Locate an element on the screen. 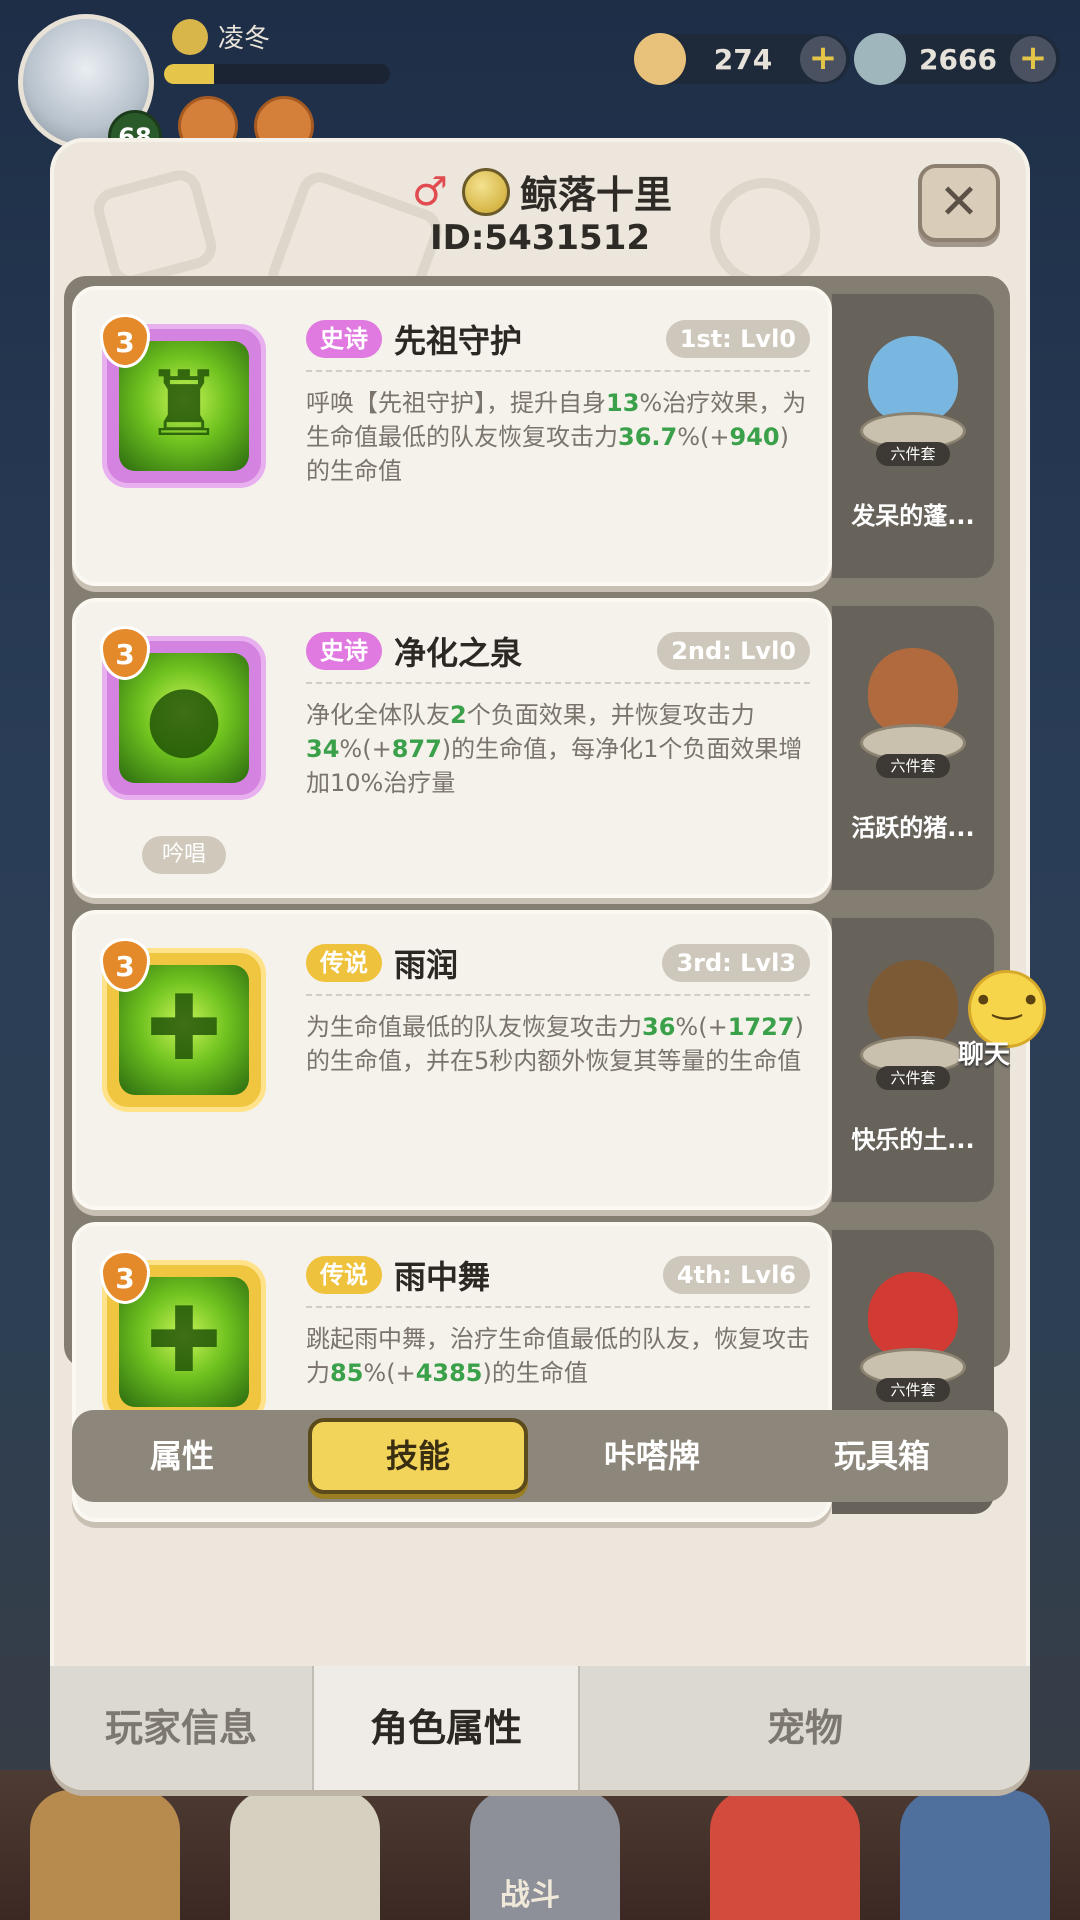 This screenshot has width=1080, height=1920. main-tabs: 玩家信息 角色属性 宠物 is located at coordinates (540, 1728).